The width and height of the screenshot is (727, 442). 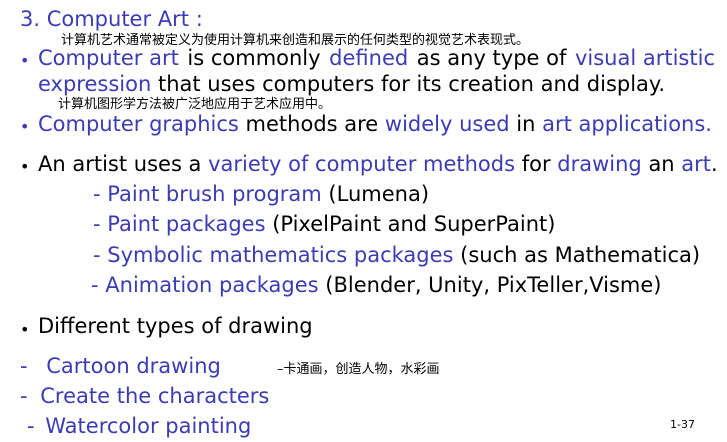 What do you see at coordinates (148, 426) in the screenshot?
I see `drawing-item-label: Watercolor painting` at bounding box center [148, 426].